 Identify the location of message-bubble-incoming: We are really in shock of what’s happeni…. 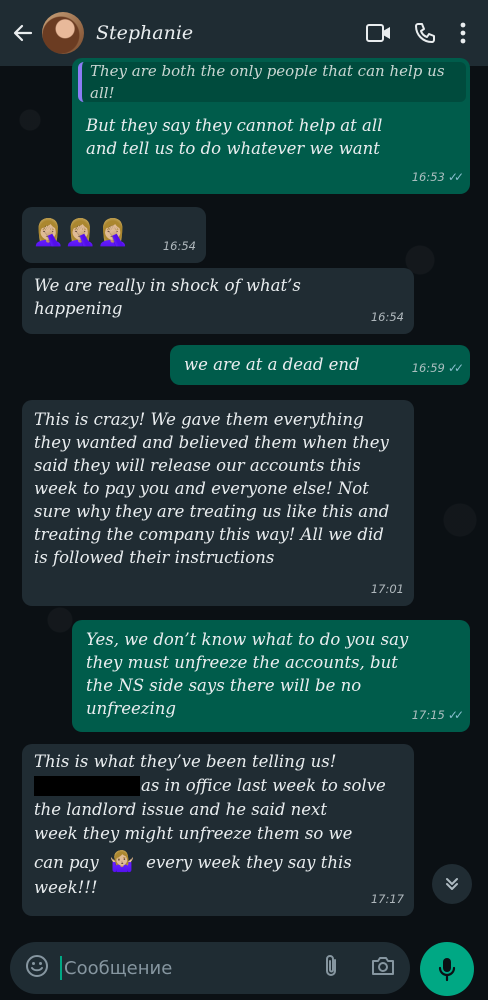
(218, 301).